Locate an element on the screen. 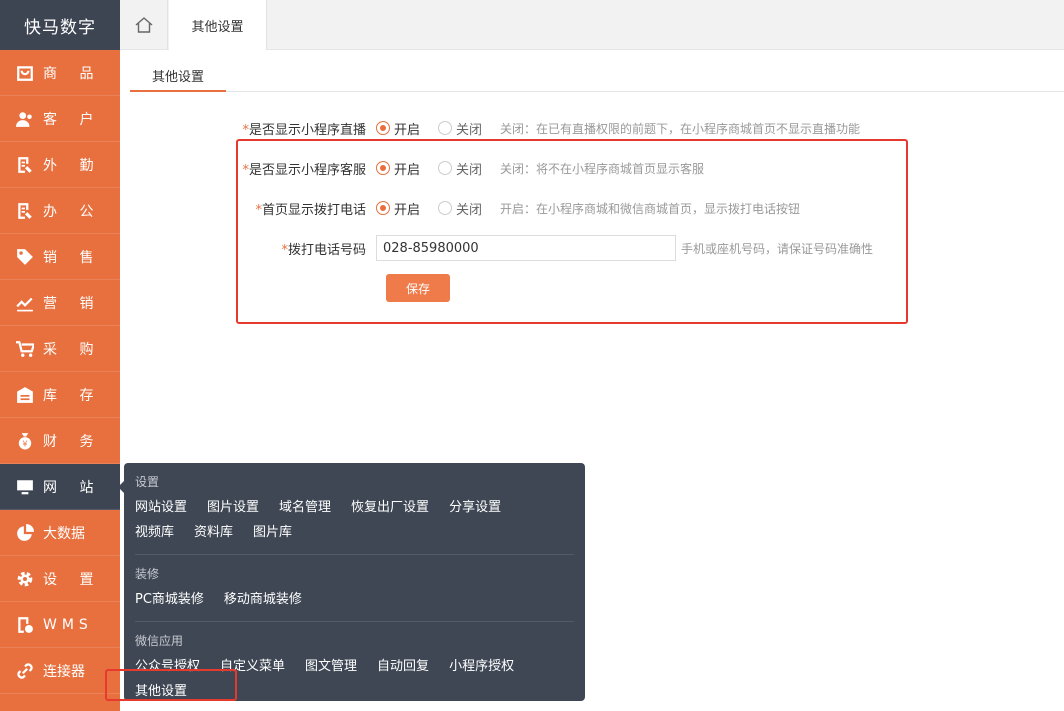 This screenshot has width=1064, height=711. submenu-link: 视频库 is located at coordinates (154, 530).